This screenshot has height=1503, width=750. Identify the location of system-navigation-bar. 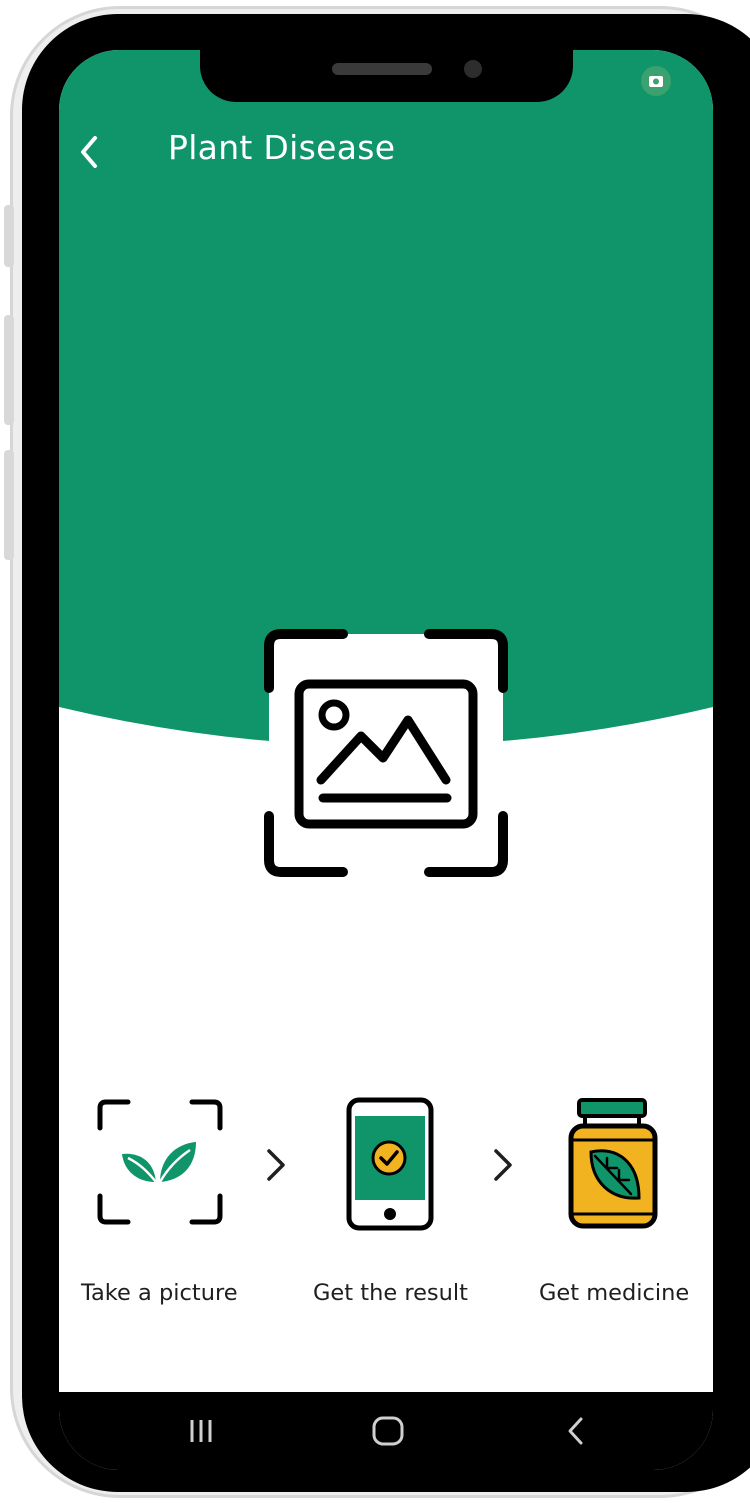
(386, 1431).